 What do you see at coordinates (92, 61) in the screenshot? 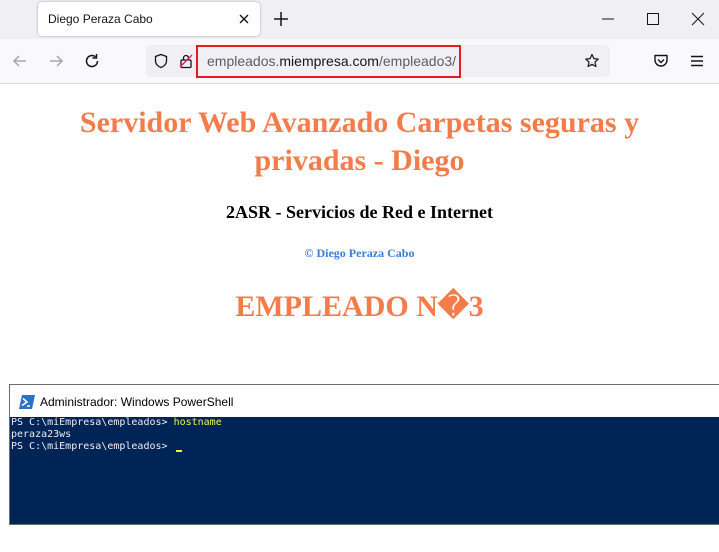
I see `reload-icon` at bounding box center [92, 61].